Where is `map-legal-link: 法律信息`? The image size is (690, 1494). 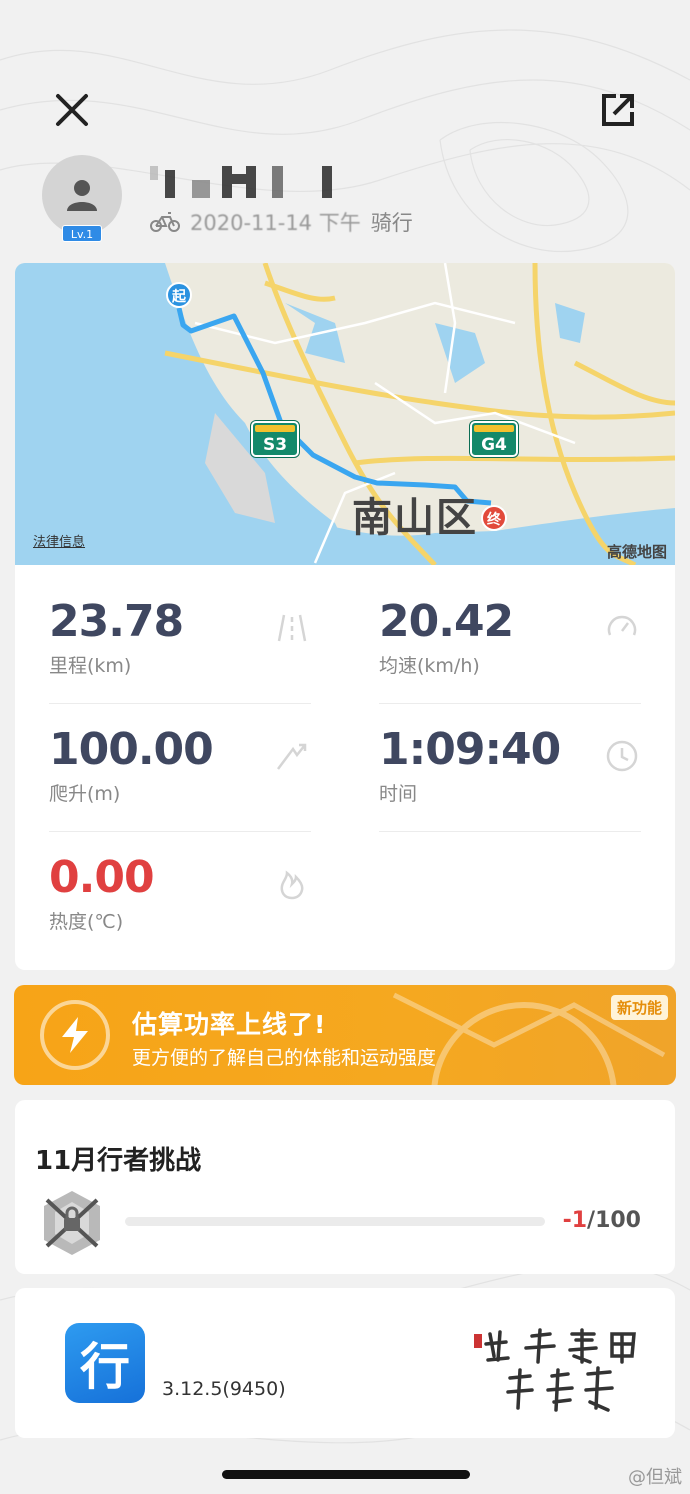 map-legal-link: 法律信息 is located at coordinates (59, 540).